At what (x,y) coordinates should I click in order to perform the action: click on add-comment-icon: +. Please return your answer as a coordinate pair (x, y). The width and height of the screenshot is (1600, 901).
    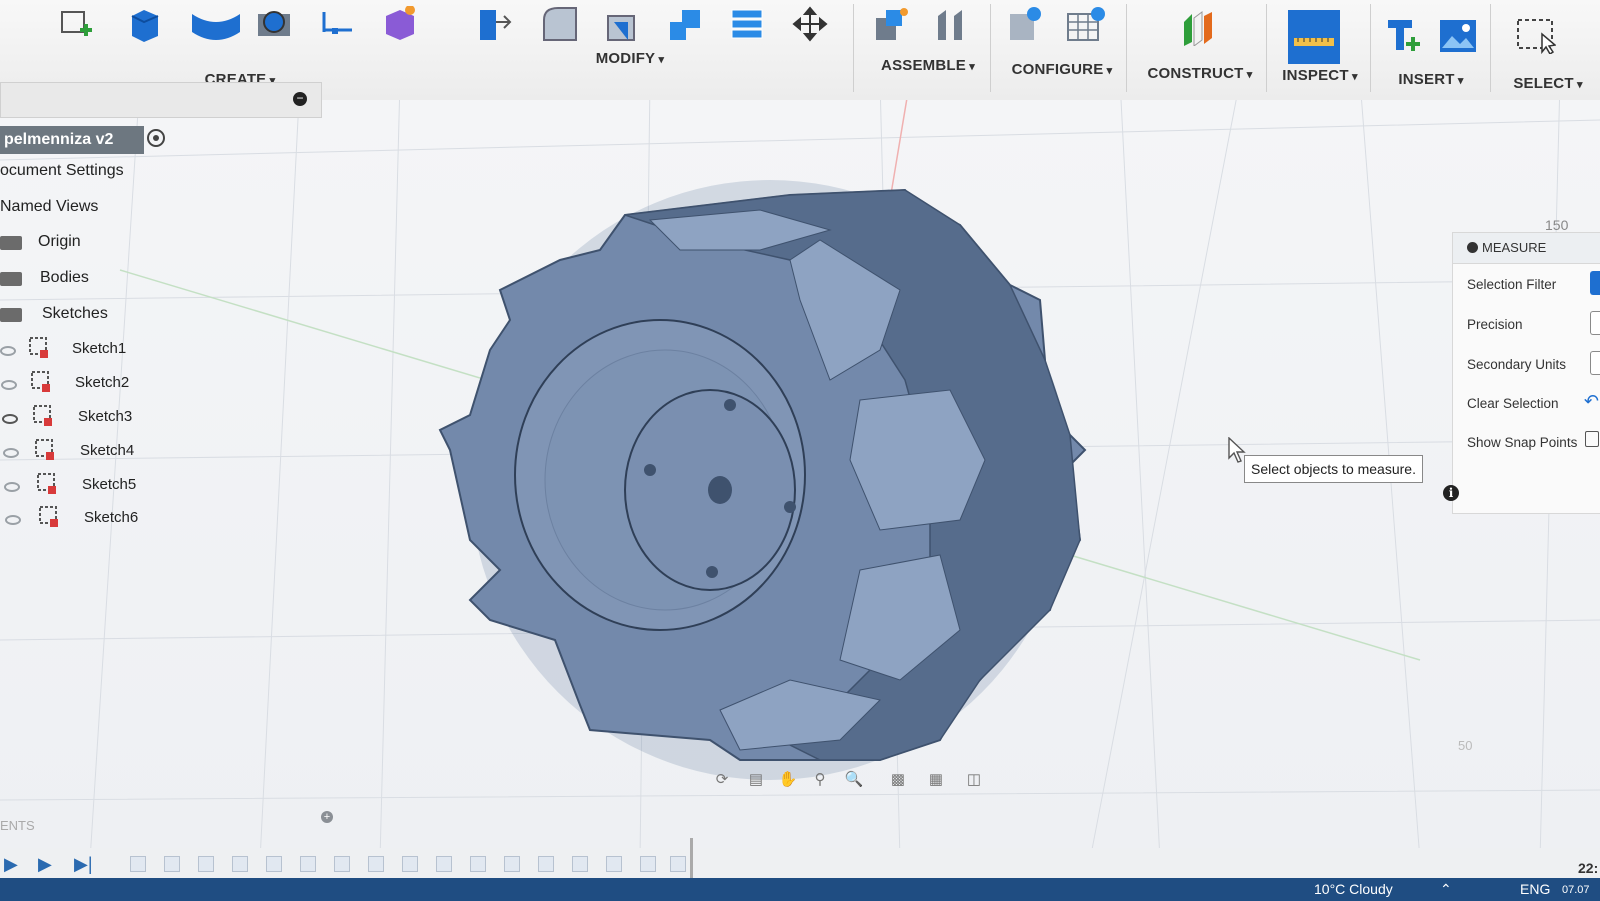
    Looking at the image, I should click on (327, 817).